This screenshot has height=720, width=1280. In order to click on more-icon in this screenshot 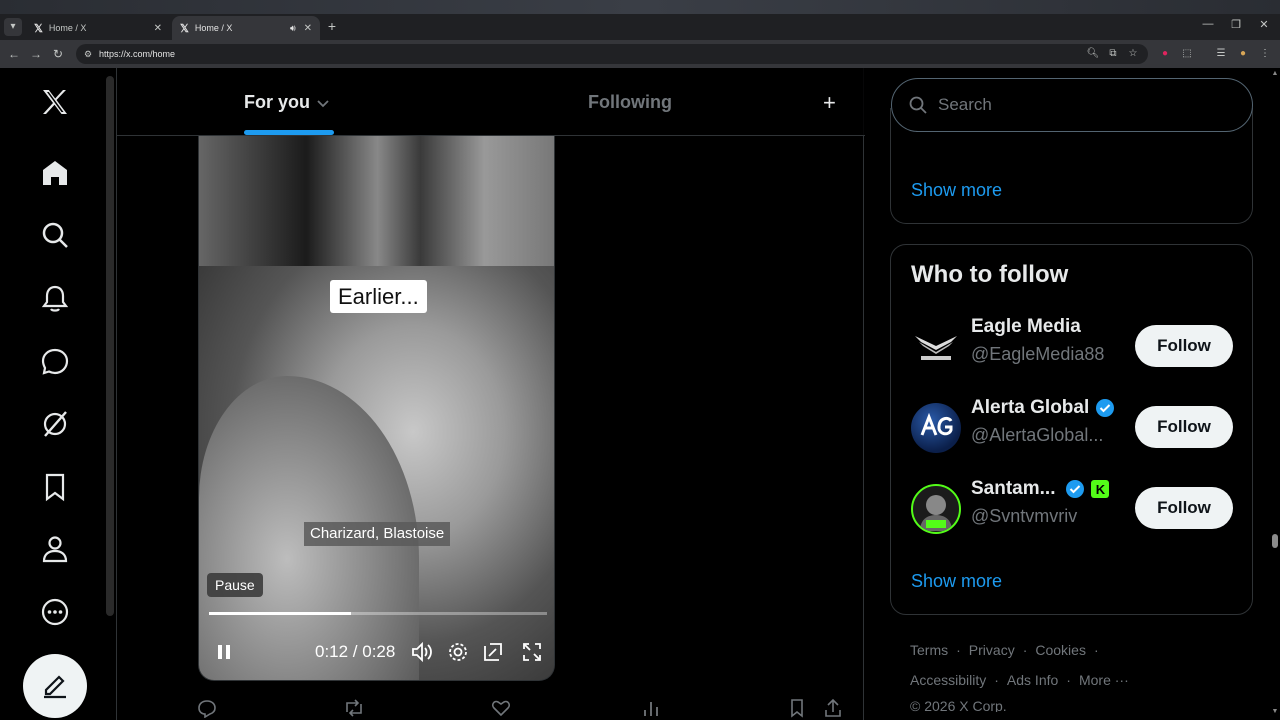, I will do `click(55, 612)`.